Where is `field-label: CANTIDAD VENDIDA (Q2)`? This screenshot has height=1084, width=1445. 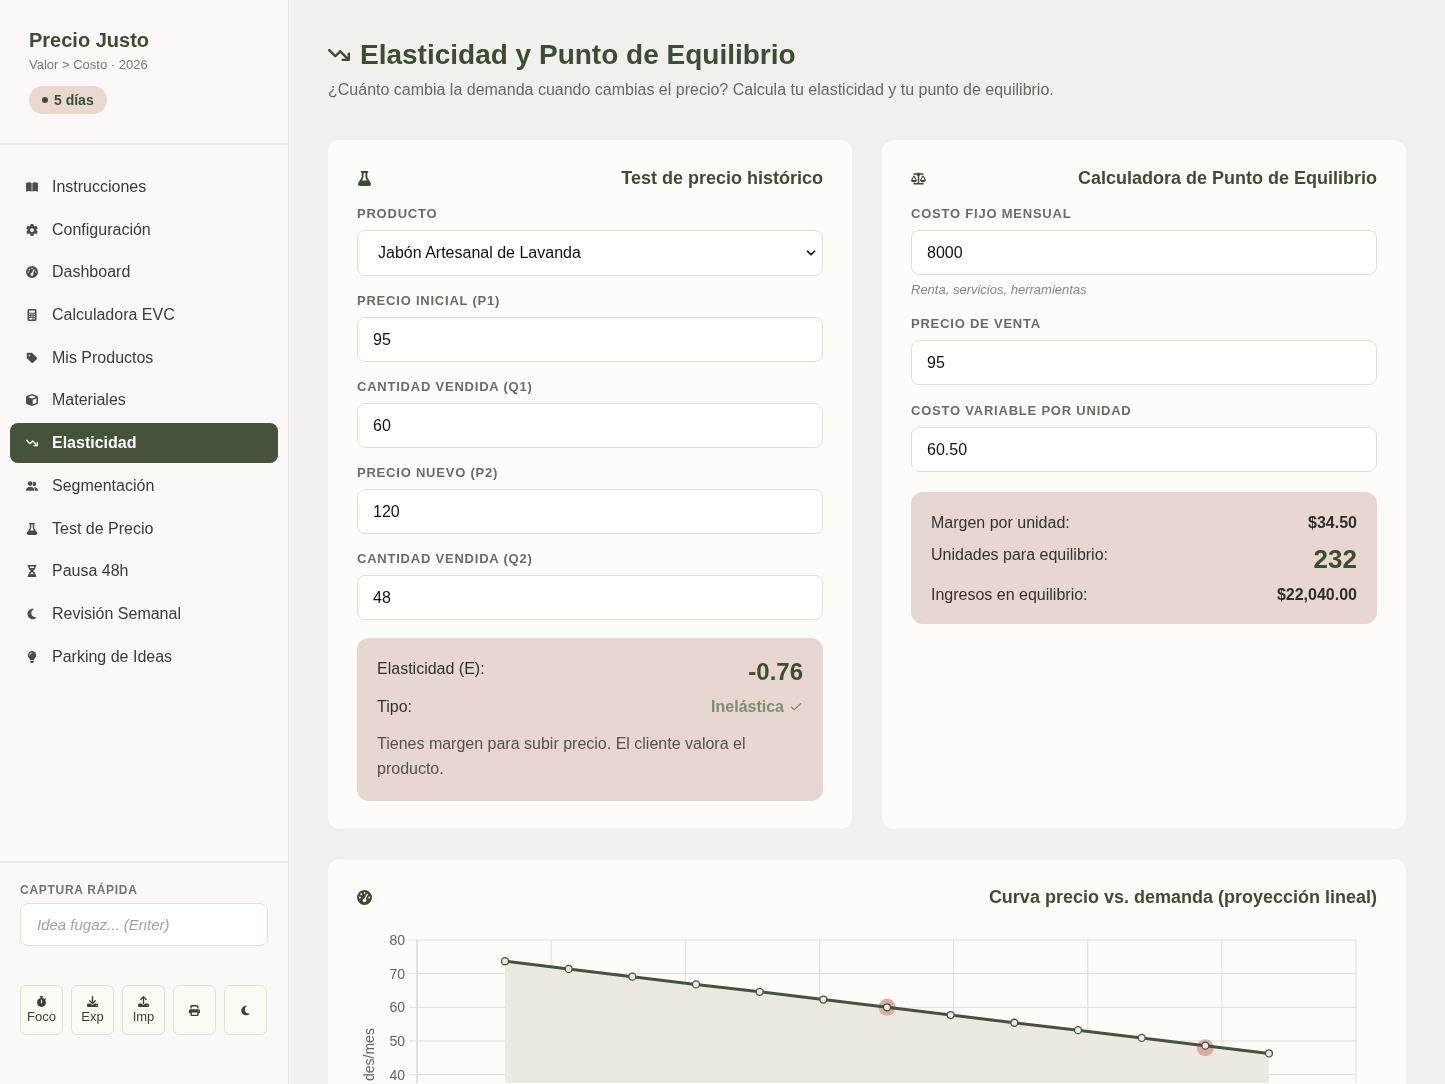 field-label: CANTIDAD VENDIDA (Q2) is located at coordinates (445, 559).